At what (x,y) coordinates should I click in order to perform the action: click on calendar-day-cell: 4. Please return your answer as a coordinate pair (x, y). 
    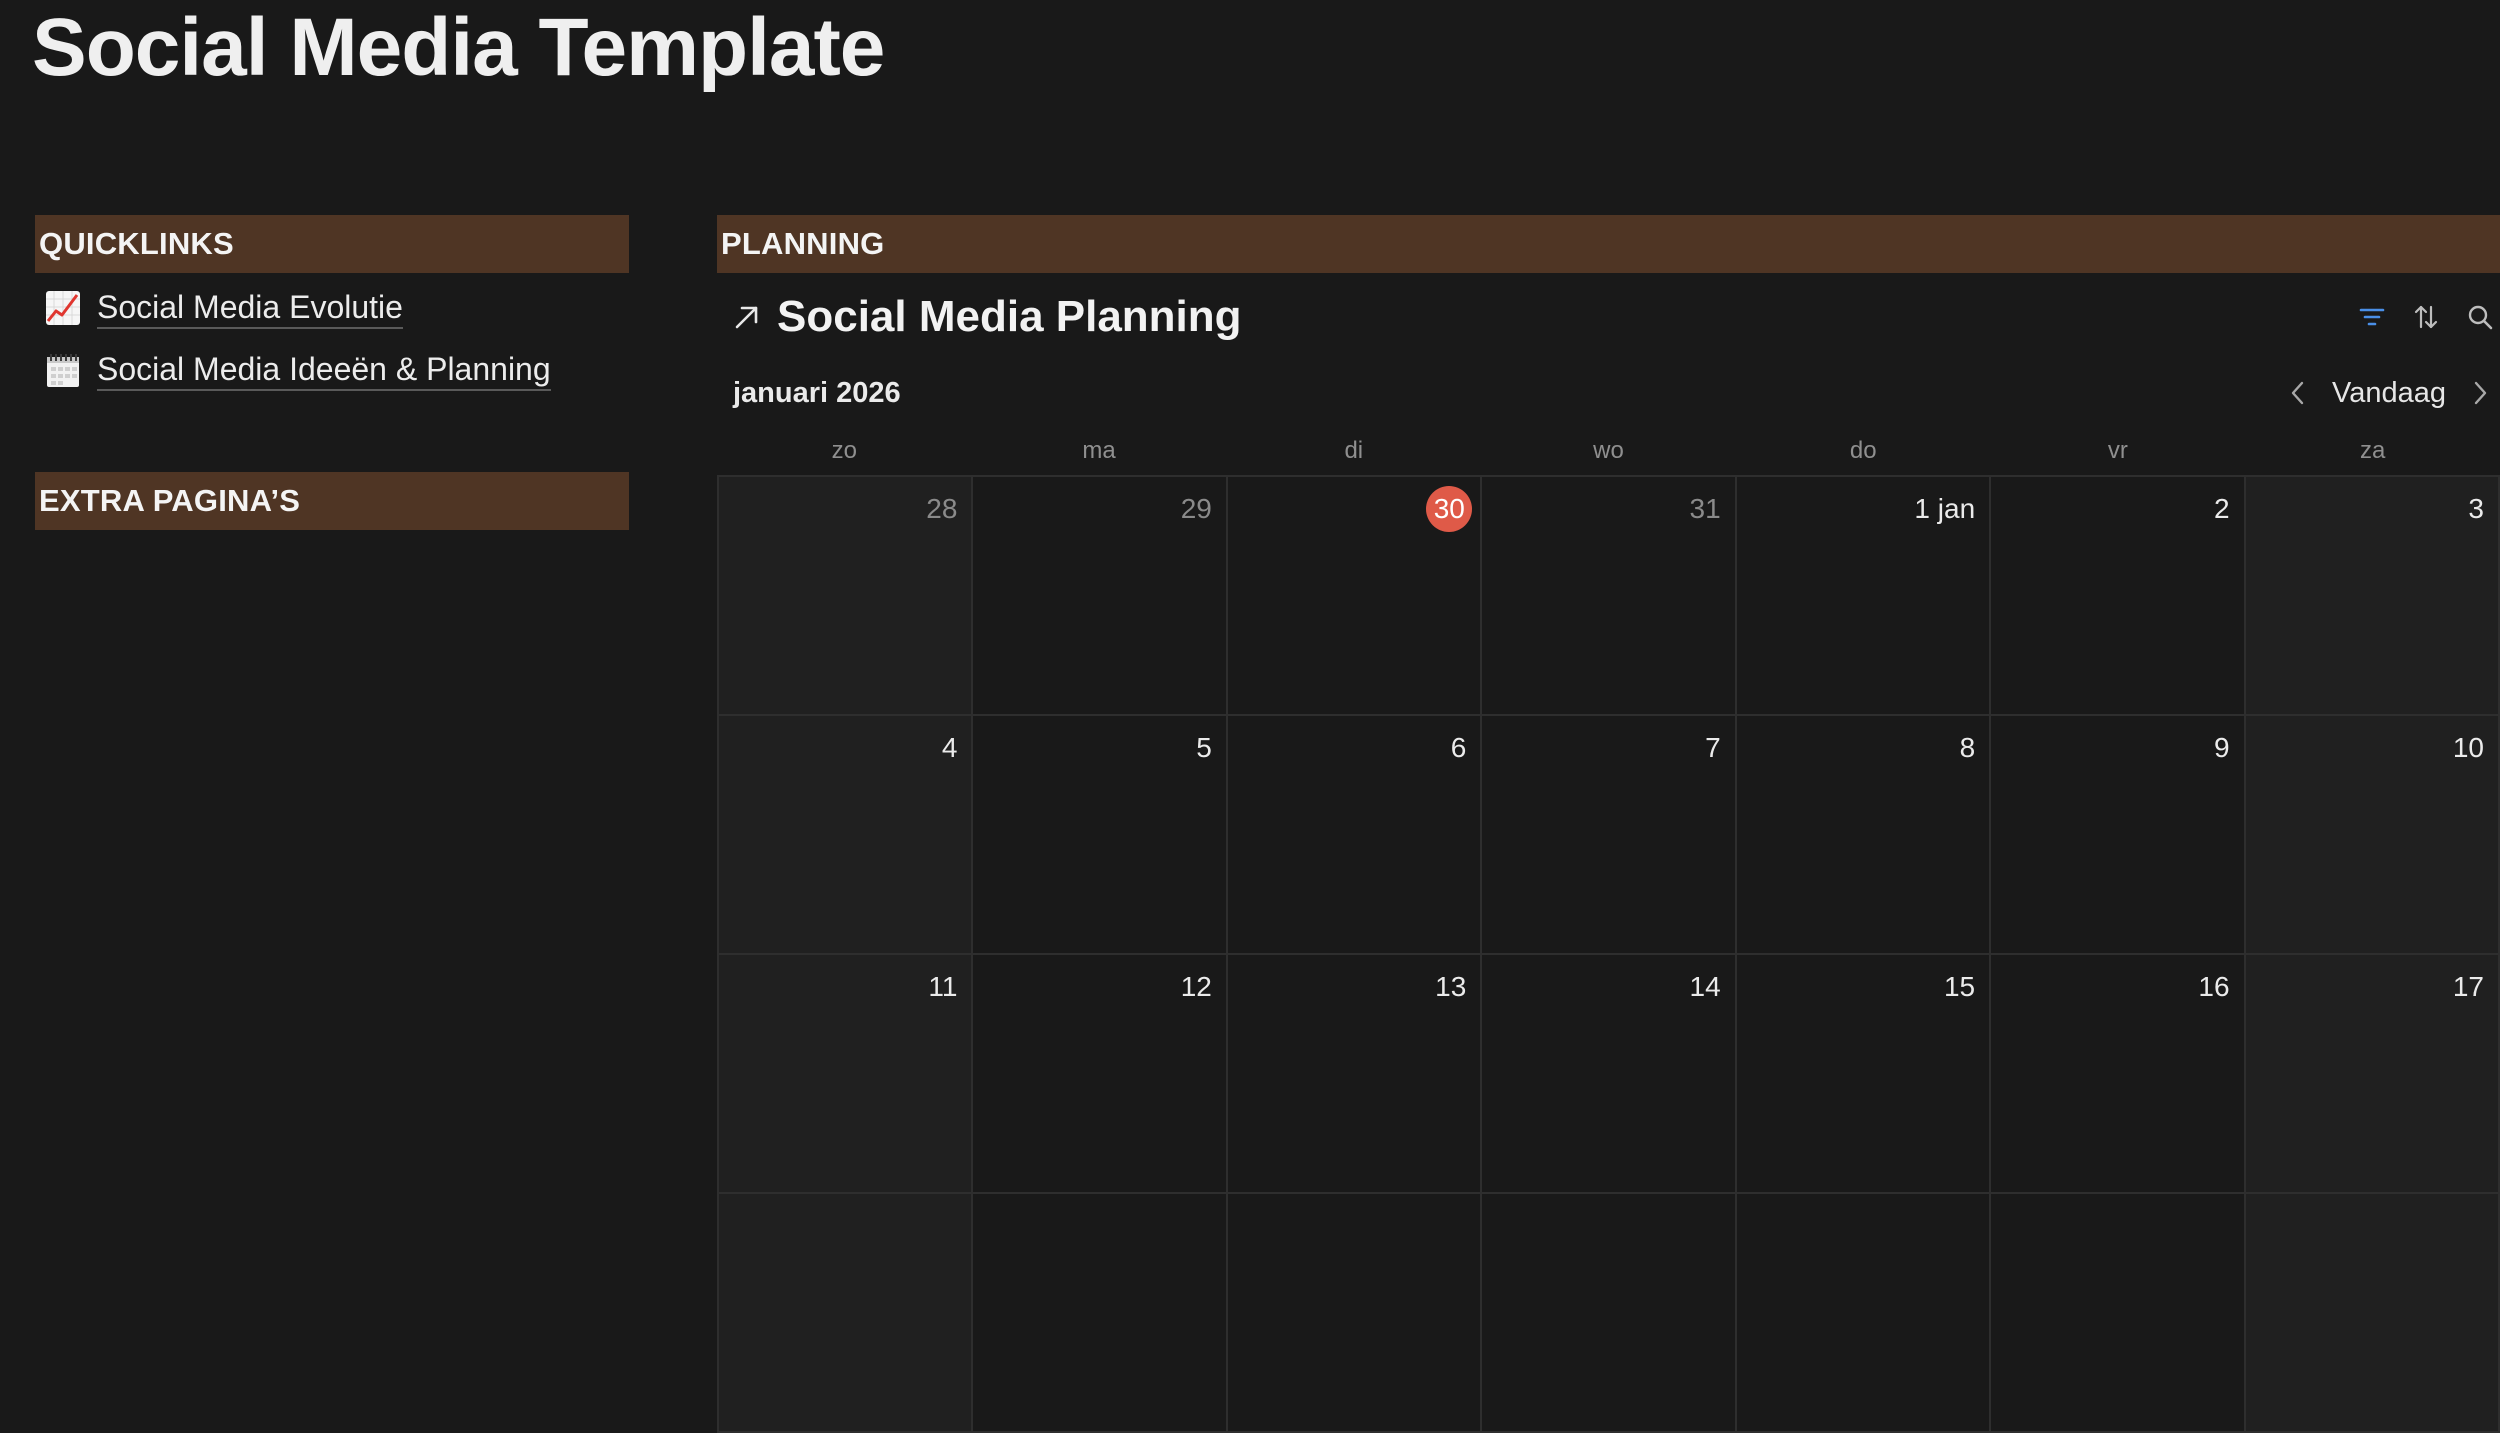
    Looking at the image, I should click on (846, 835).